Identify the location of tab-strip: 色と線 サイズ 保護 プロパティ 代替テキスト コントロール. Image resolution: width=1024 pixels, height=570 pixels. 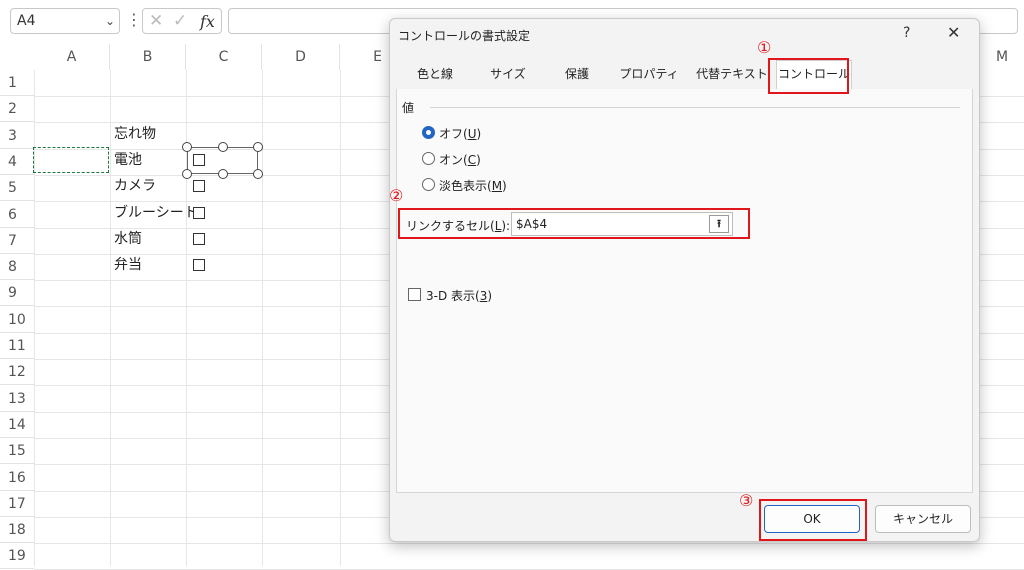
(684, 75).